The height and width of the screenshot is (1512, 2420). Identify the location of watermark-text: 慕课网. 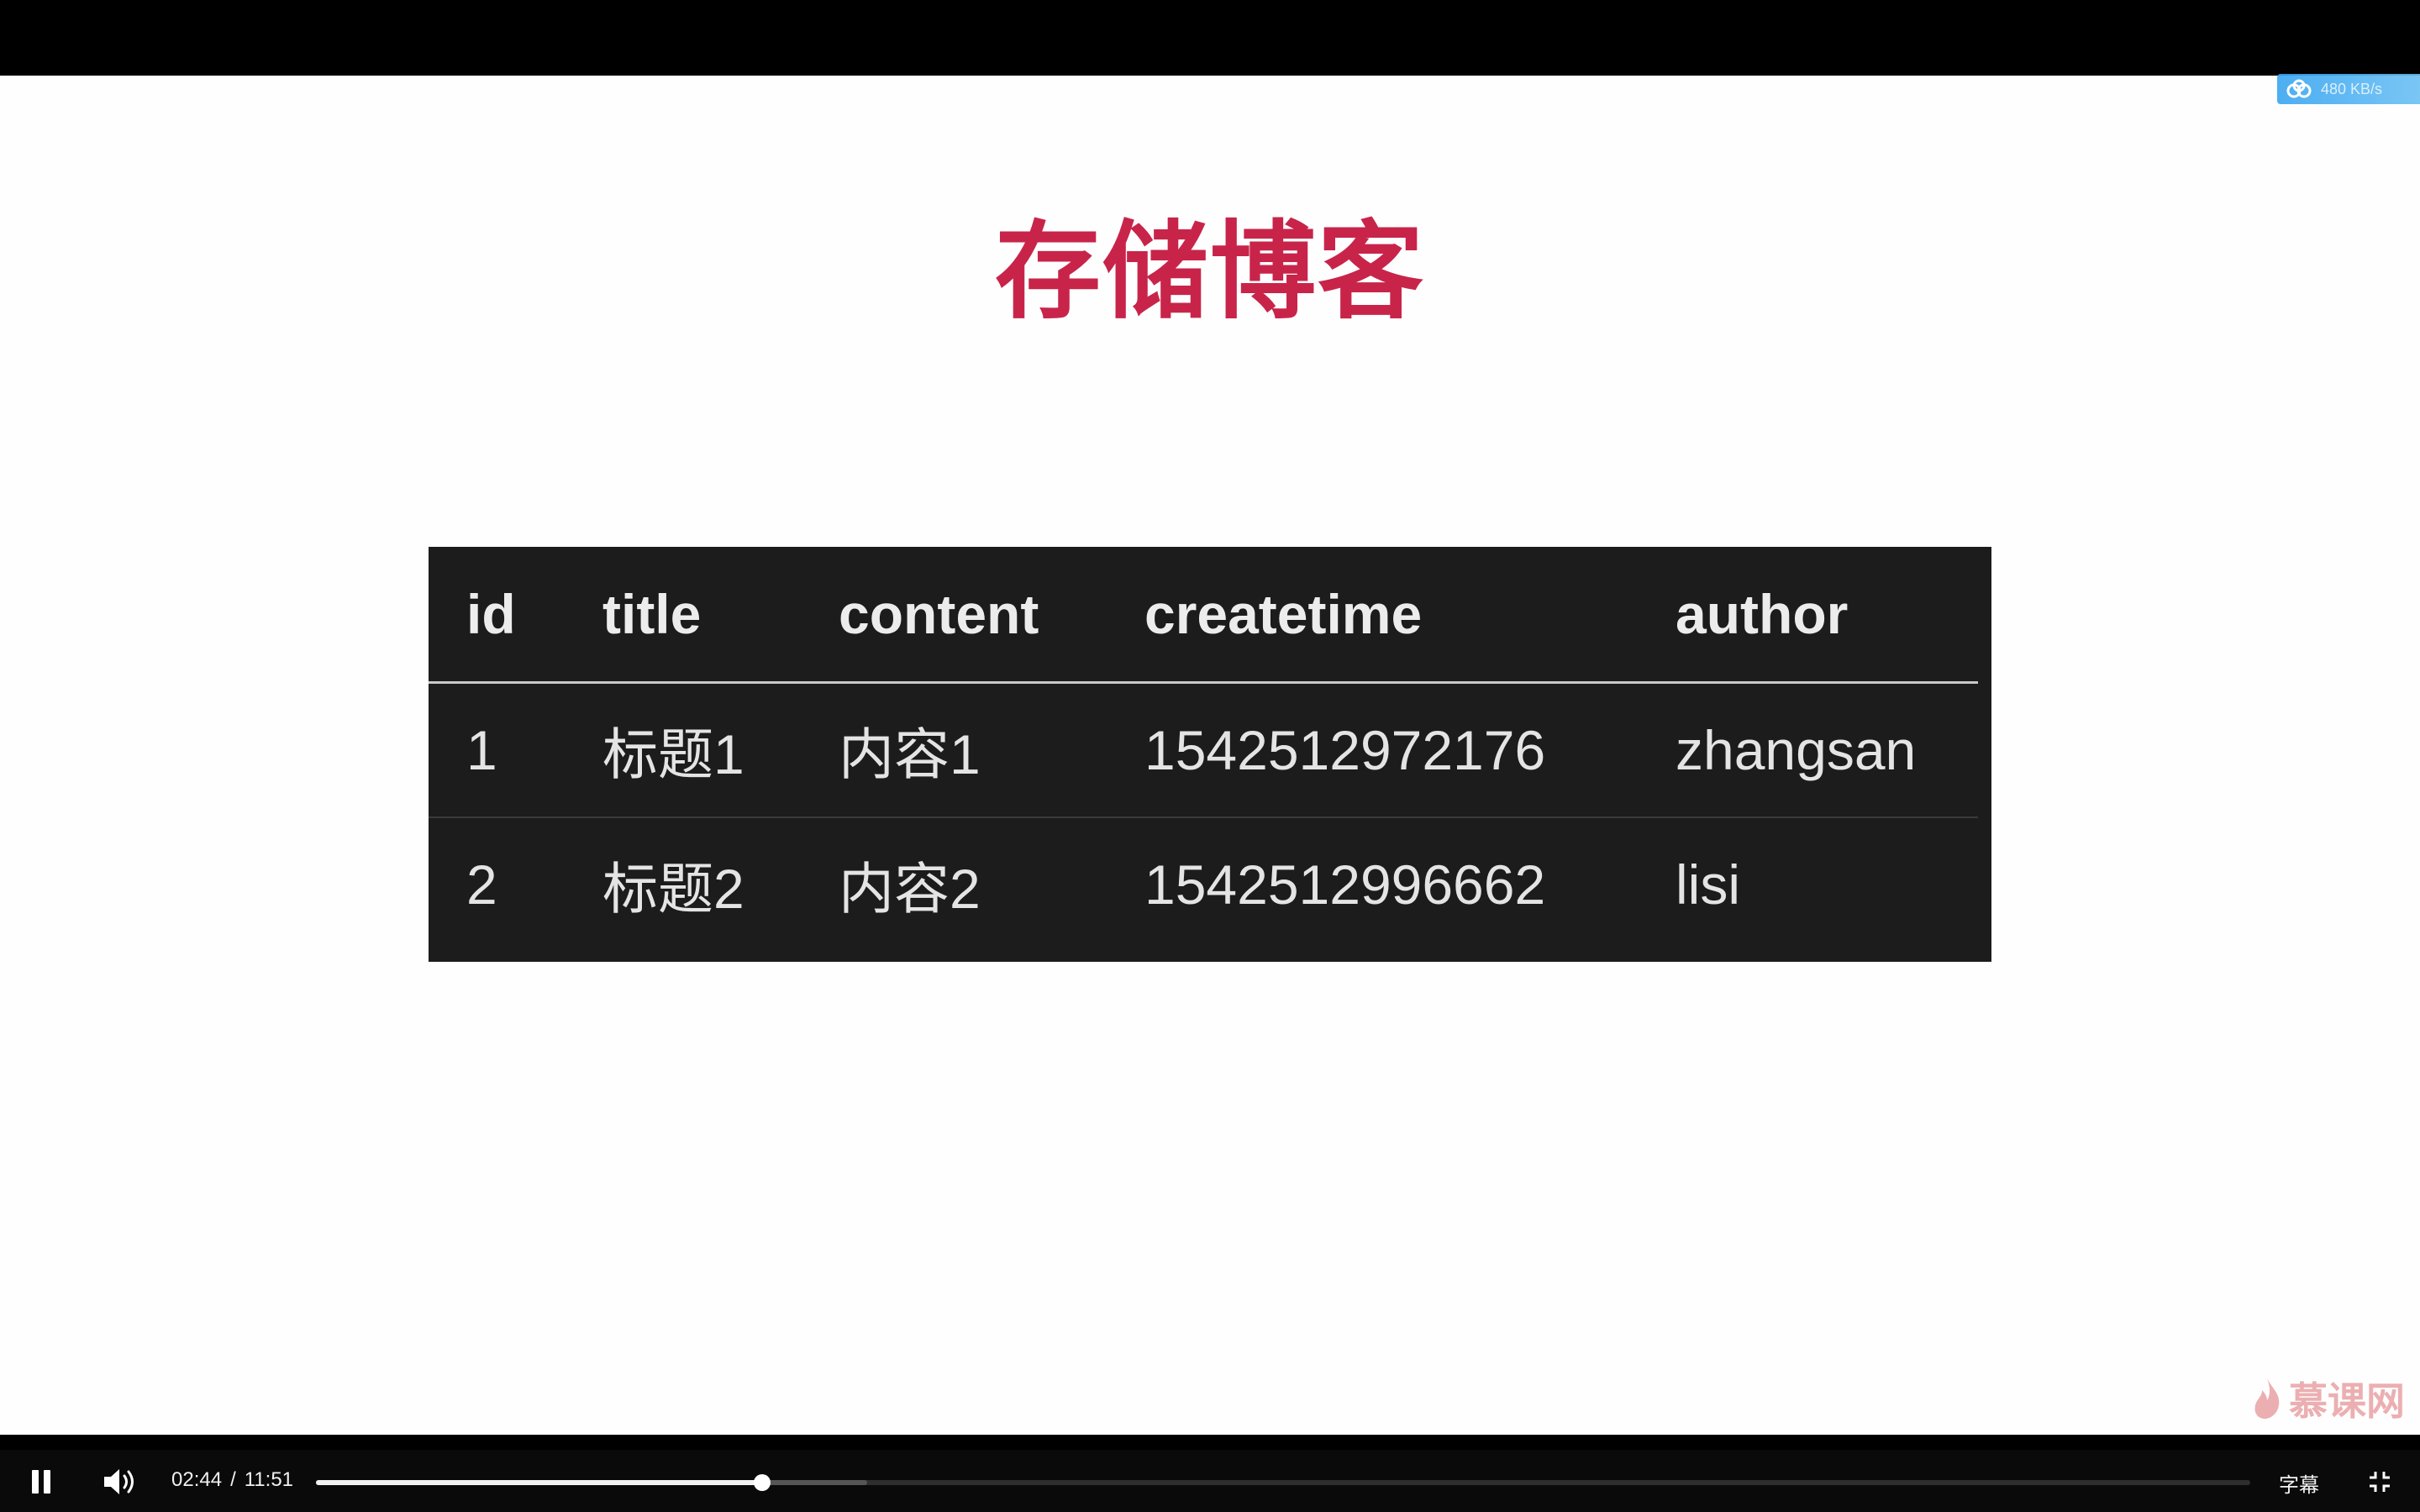
(2347, 1401).